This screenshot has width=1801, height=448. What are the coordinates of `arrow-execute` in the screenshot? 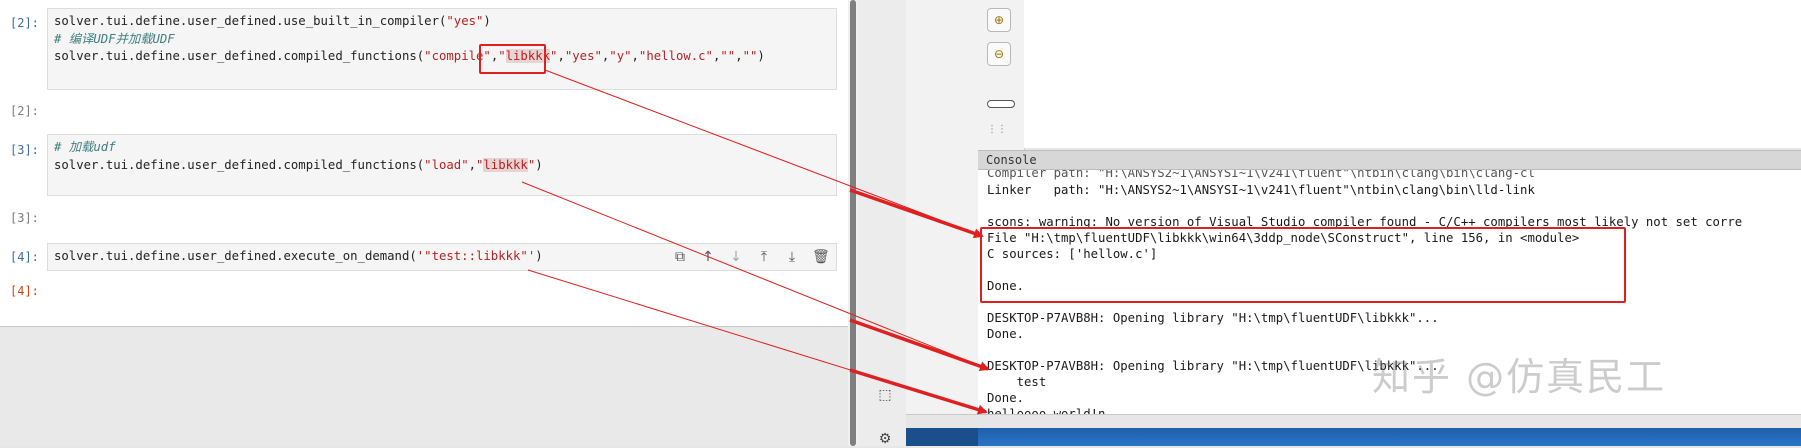 It's located at (918, 391).